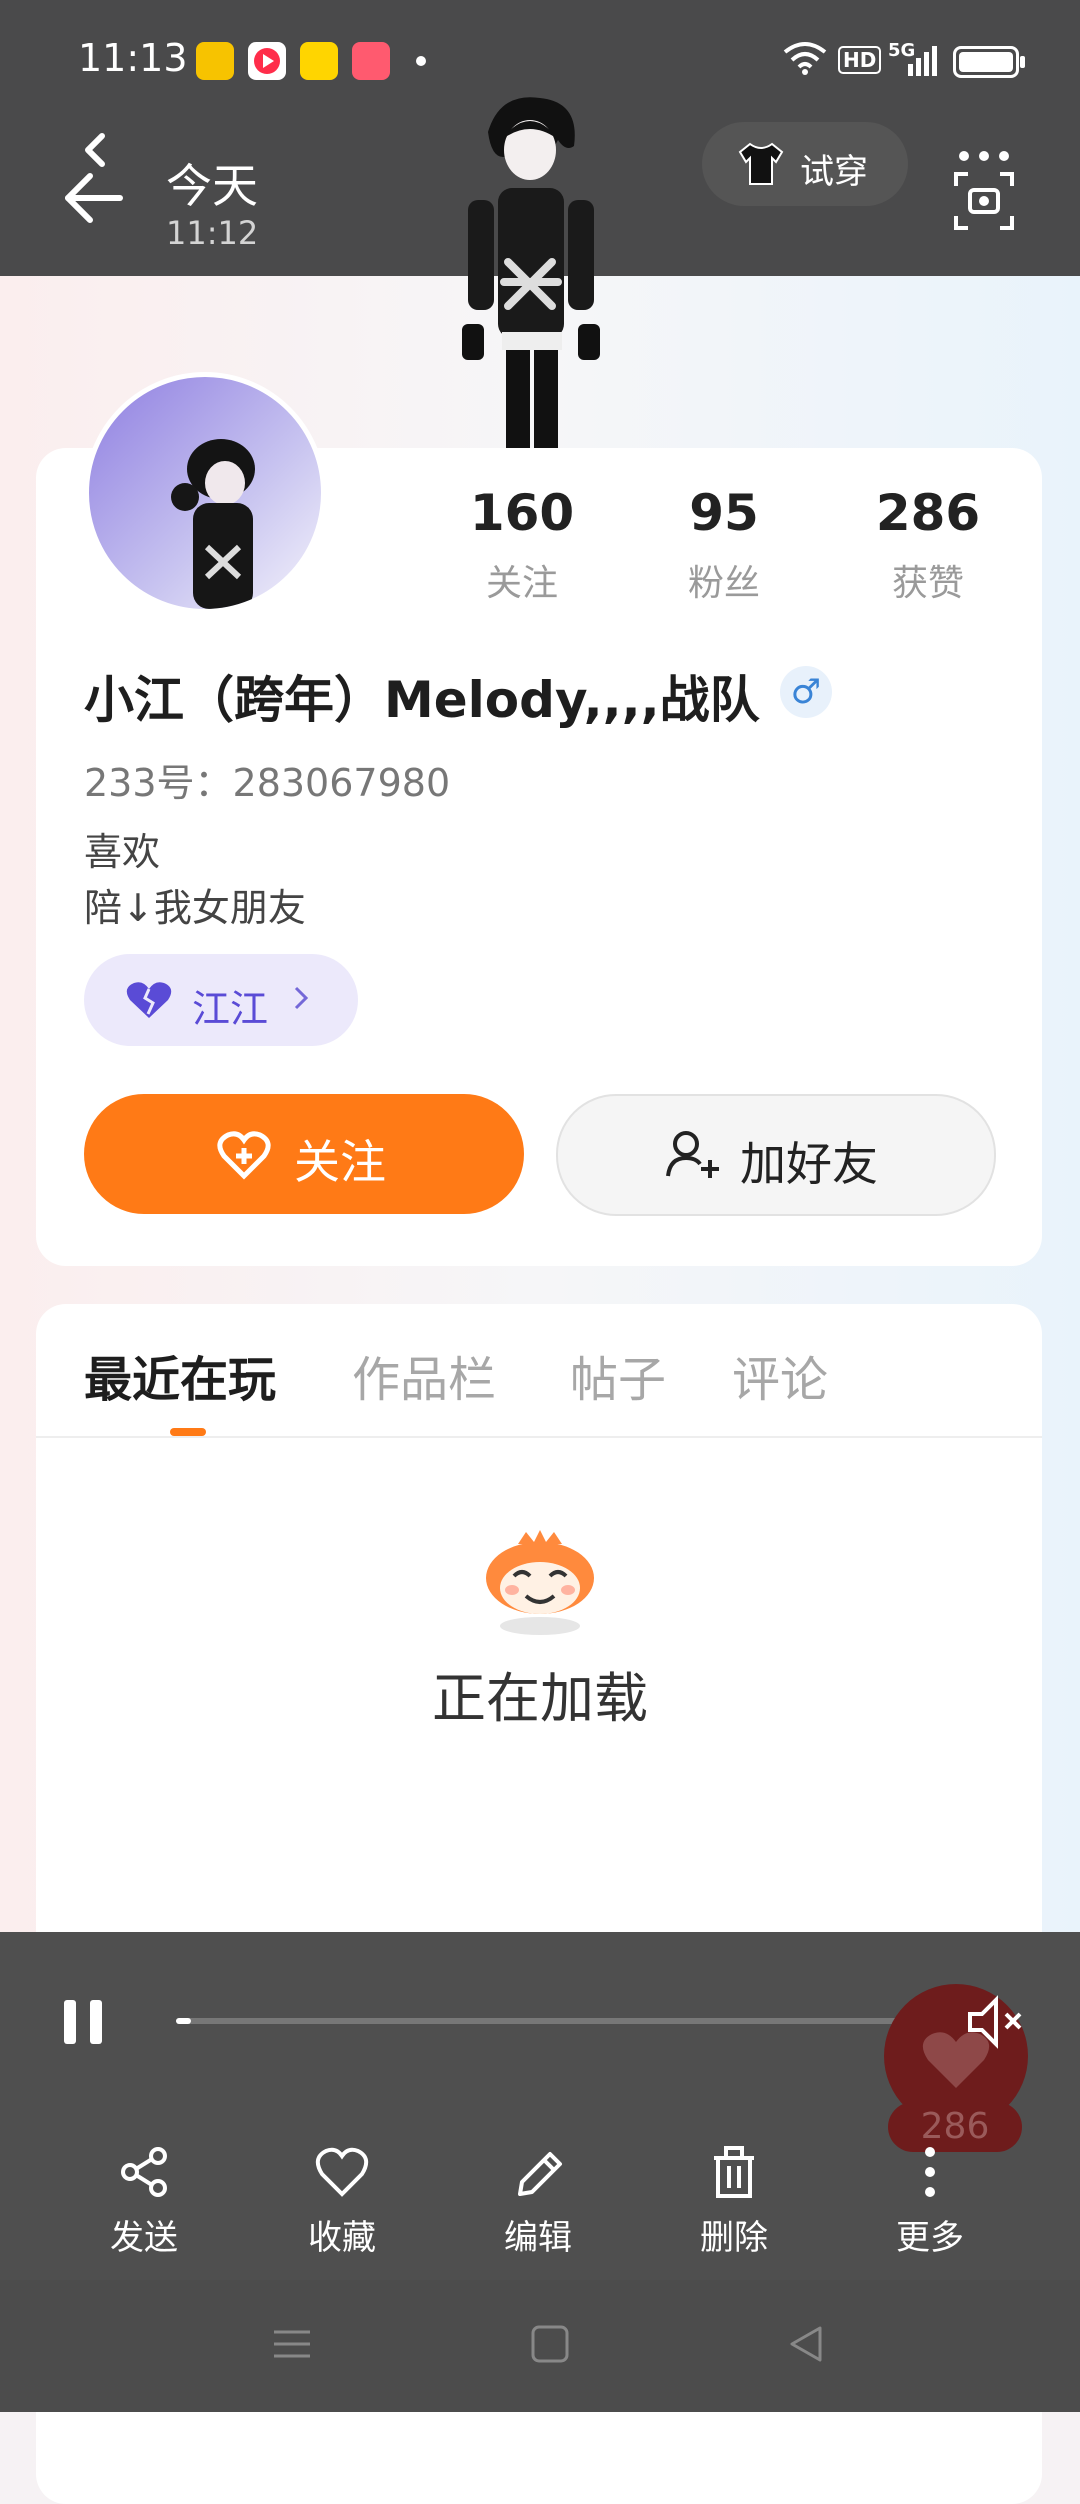 This screenshot has height=2504, width=1080. Describe the element at coordinates (371, 61) in the screenshot. I see `app-icon` at that location.